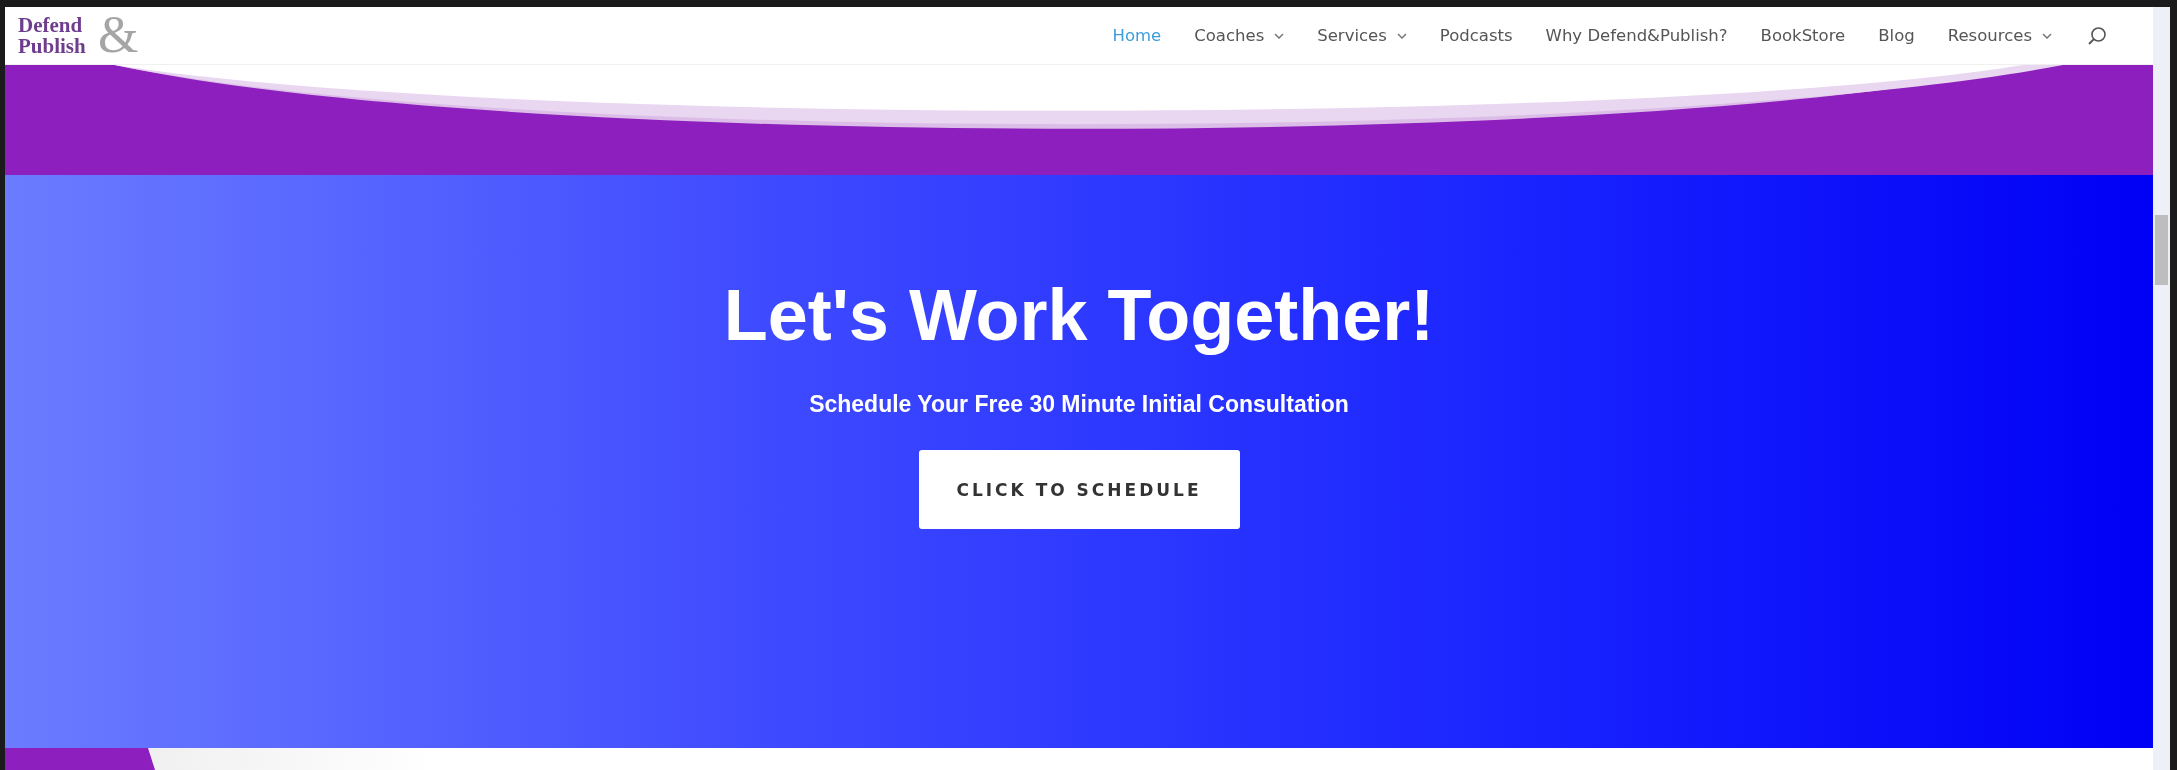  Describe the element at coordinates (2161, 250) in the screenshot. I see `scrollbar-thumb` at that location.